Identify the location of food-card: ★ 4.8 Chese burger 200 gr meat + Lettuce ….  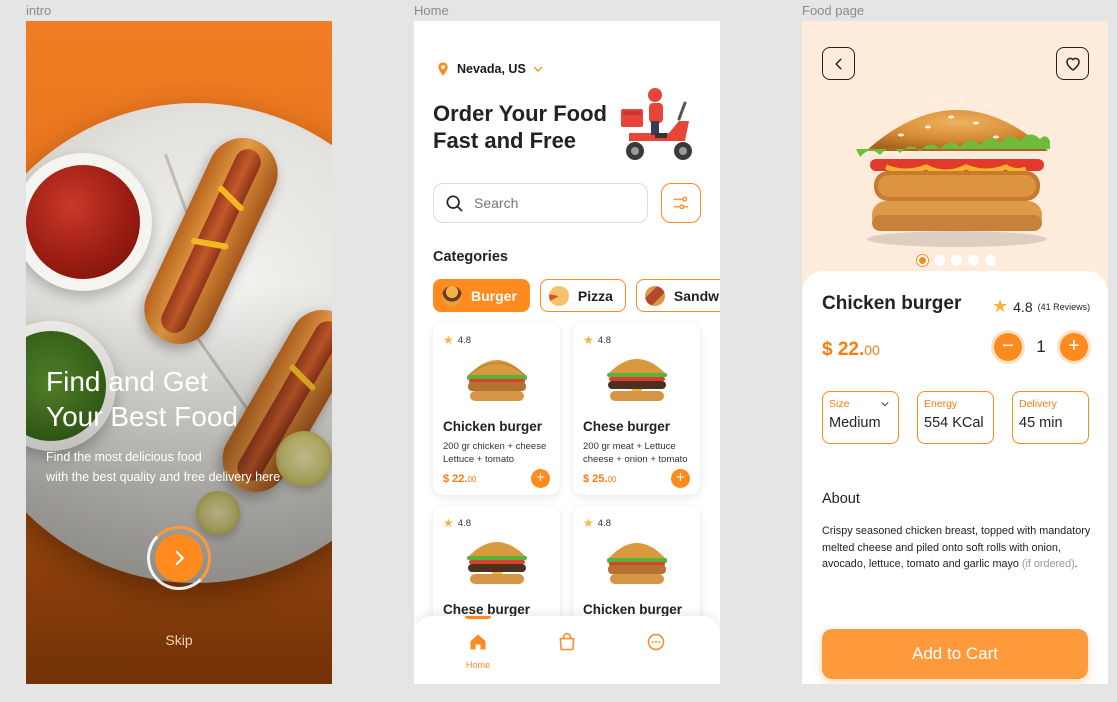
(636, 409).